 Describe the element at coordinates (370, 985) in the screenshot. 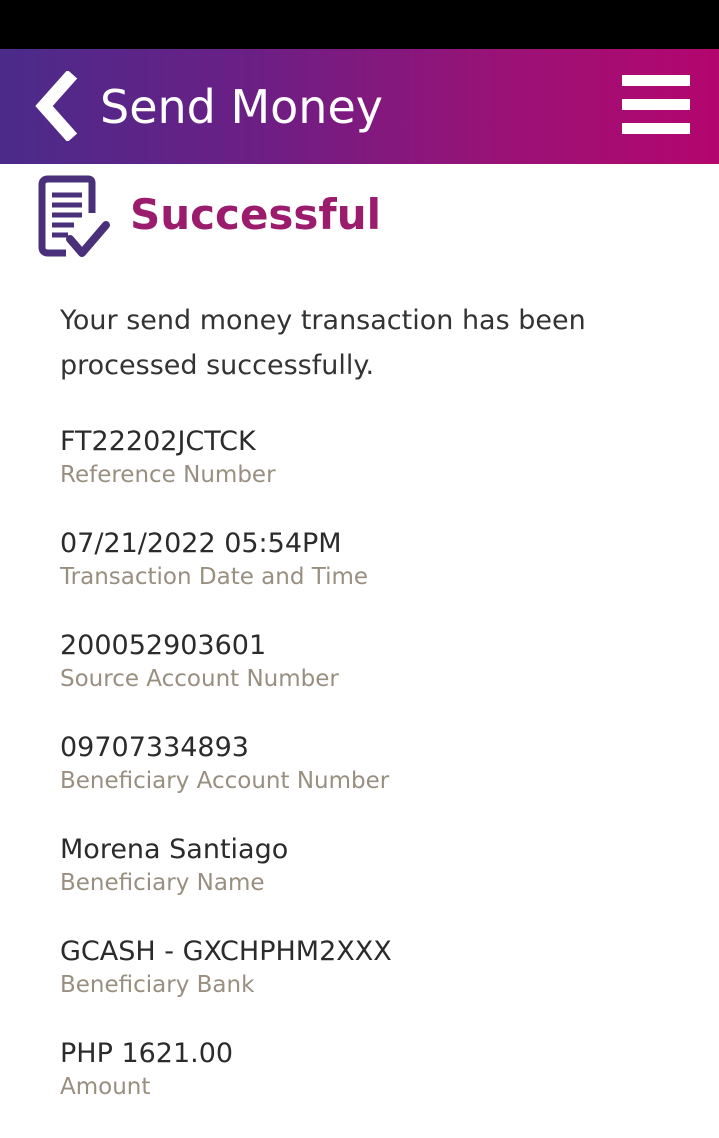

I see `detail-beneficiary-bank: GCASH - GXCHPHM2XXX Beneficiary Bank` at that location.